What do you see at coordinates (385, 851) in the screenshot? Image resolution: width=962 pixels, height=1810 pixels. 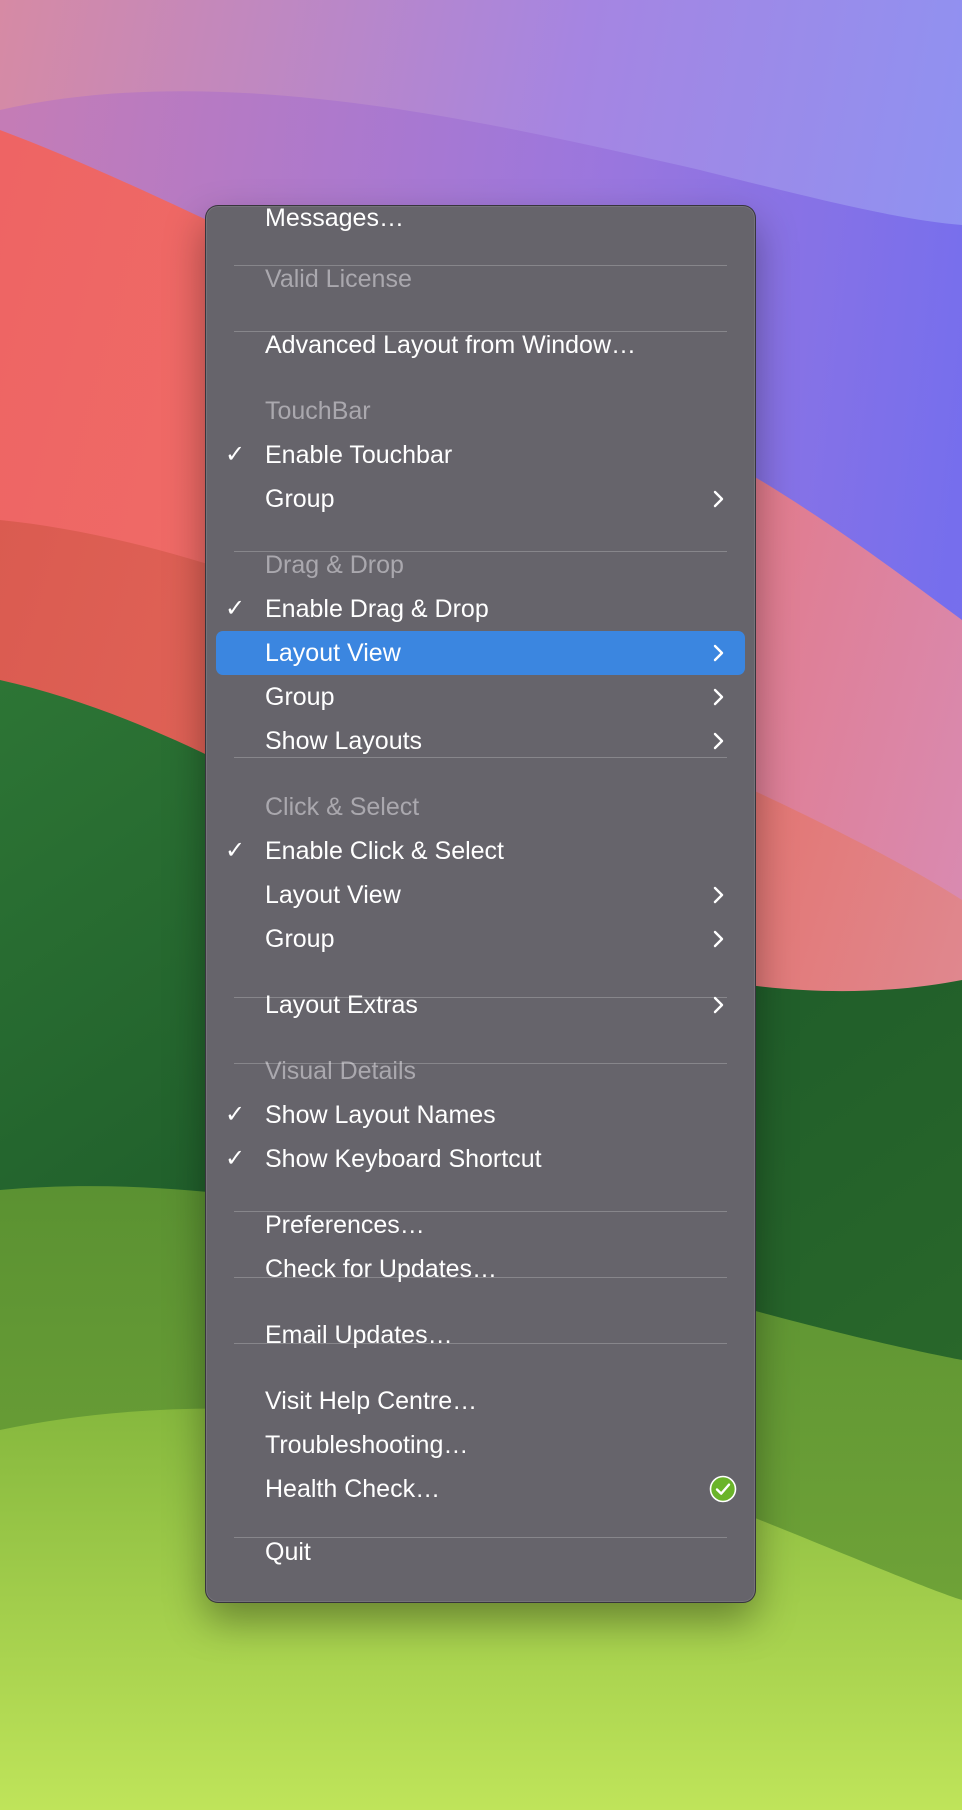 I see `menu-item-label: Enable Click & Select` at bounding box center [385, 851].